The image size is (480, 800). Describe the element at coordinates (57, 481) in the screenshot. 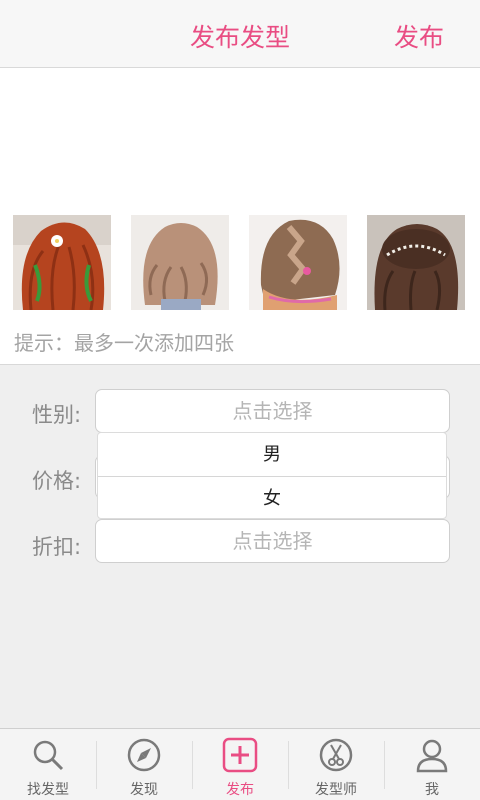

I see `price-label: 价格:` at that location.